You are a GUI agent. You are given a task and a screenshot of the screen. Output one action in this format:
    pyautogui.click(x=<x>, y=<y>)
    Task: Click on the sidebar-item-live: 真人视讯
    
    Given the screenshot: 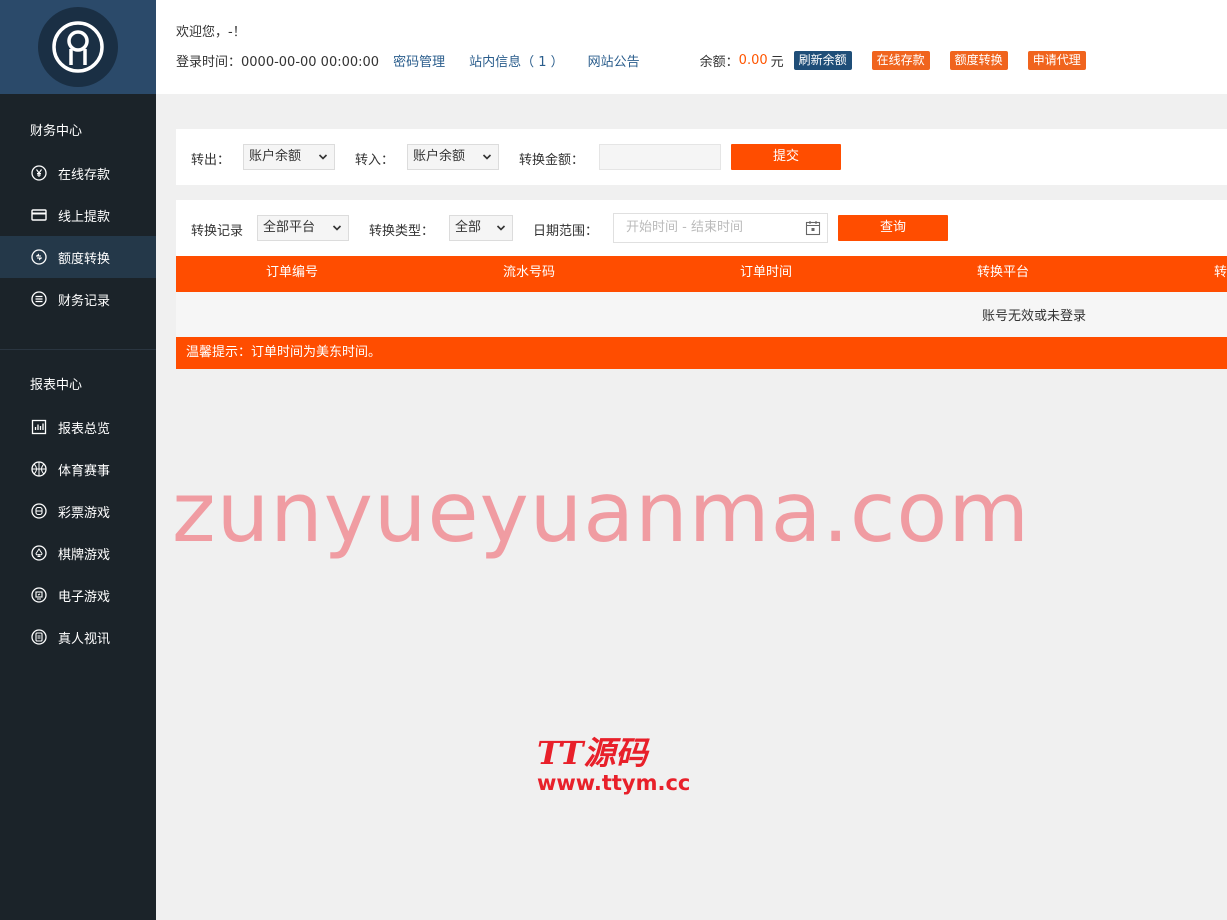 What is the action you would take?
    pyautogui.click(x=78, y=637)
    